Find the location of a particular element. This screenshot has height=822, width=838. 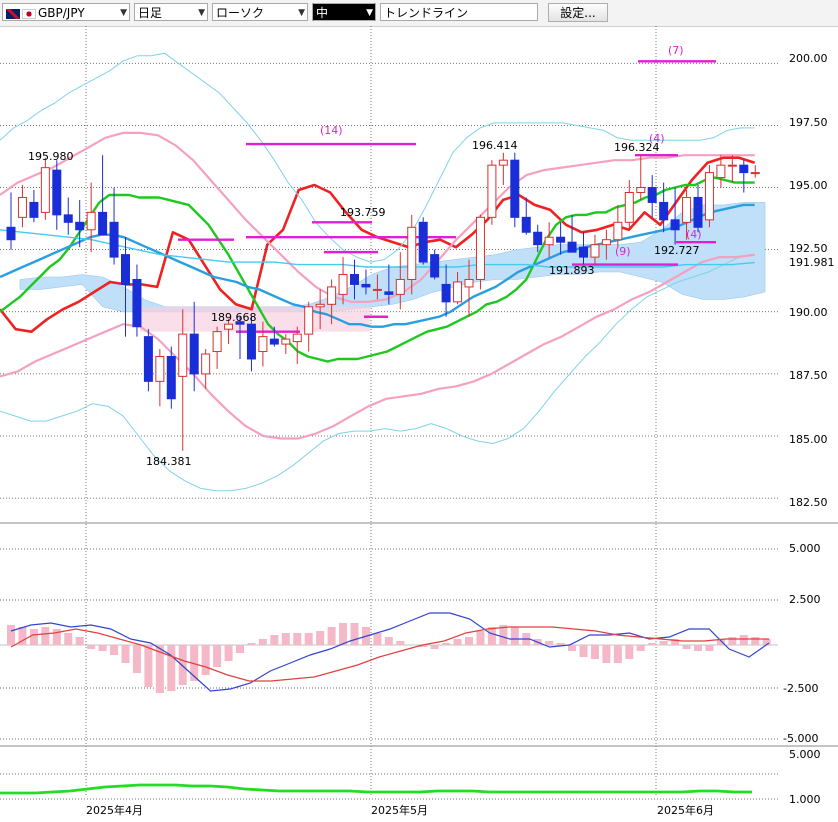

annotation-low-3: 192.727 is located at coordinates (677, 250).